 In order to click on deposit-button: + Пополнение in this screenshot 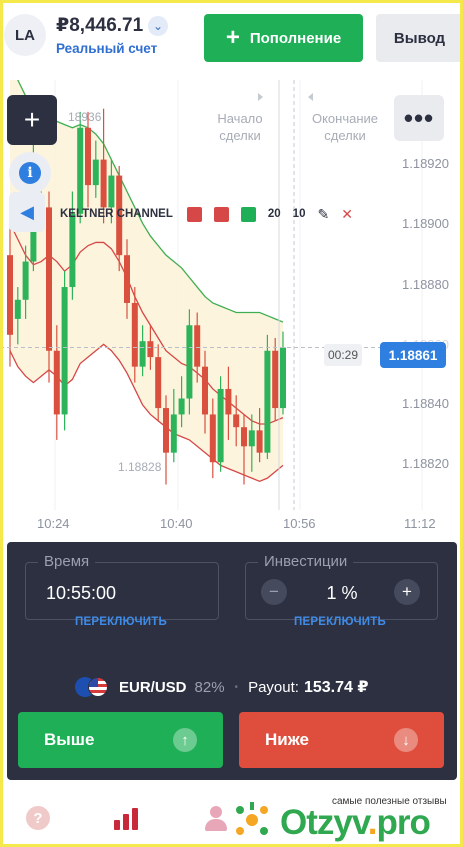, I will do `click(283, 38)`.